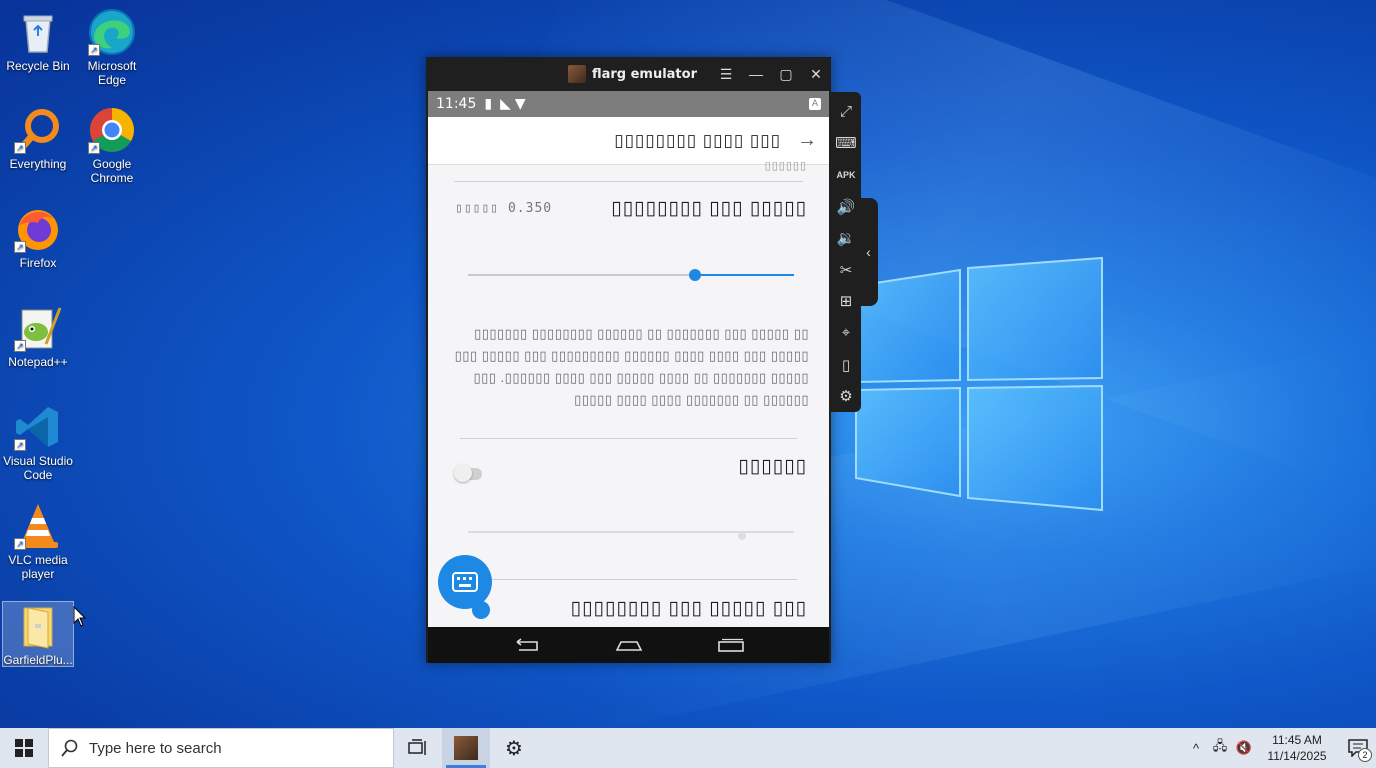 The height and width of the screenshot is (768, 1376). I want to click on desktop-icon-chrome: ↗ Google Chrome, so click(112, 145).